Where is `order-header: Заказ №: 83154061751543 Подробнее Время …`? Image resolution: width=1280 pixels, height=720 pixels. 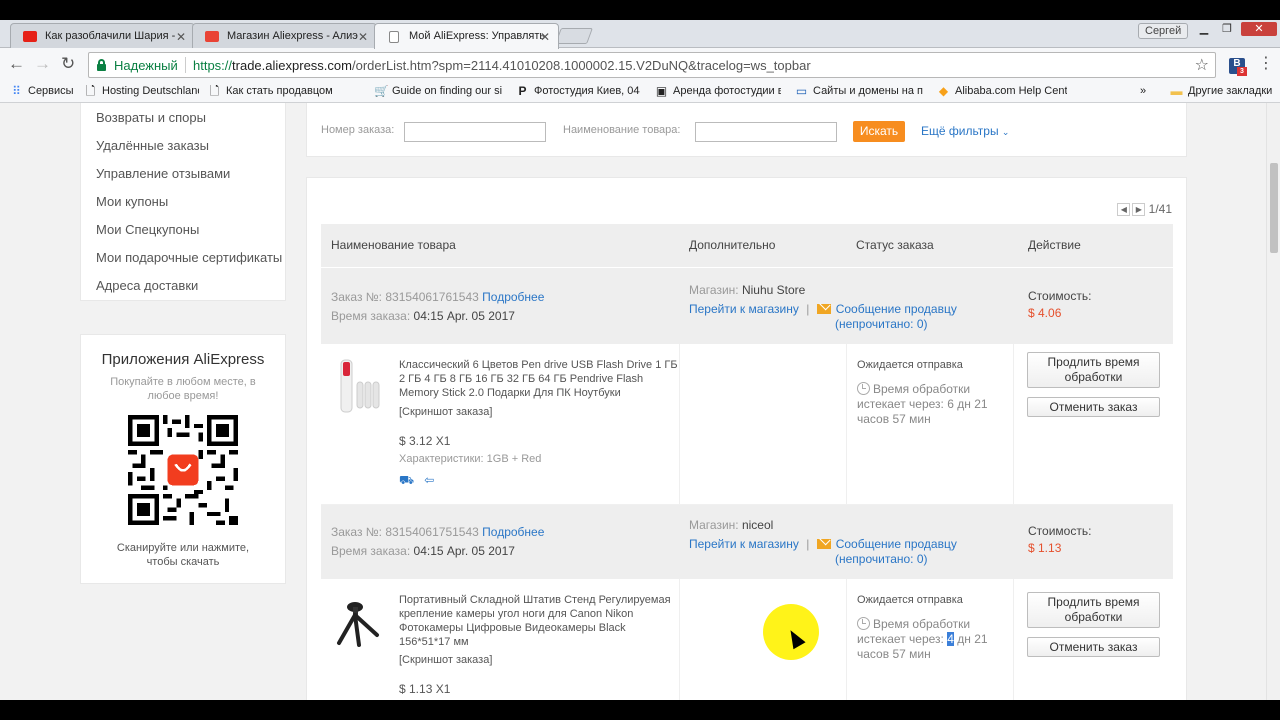
order-header: Заказ №: 83154061751543 Подробнее Время … is located at coordinates (747, 543).